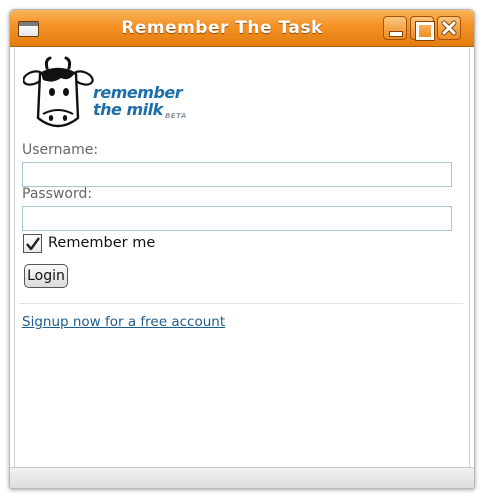 This screenshot has width=485, height=500. Describe the element at coordinates (123, 322) in the screenshot. I see `signup-link: Signup now for a free account` at that location.